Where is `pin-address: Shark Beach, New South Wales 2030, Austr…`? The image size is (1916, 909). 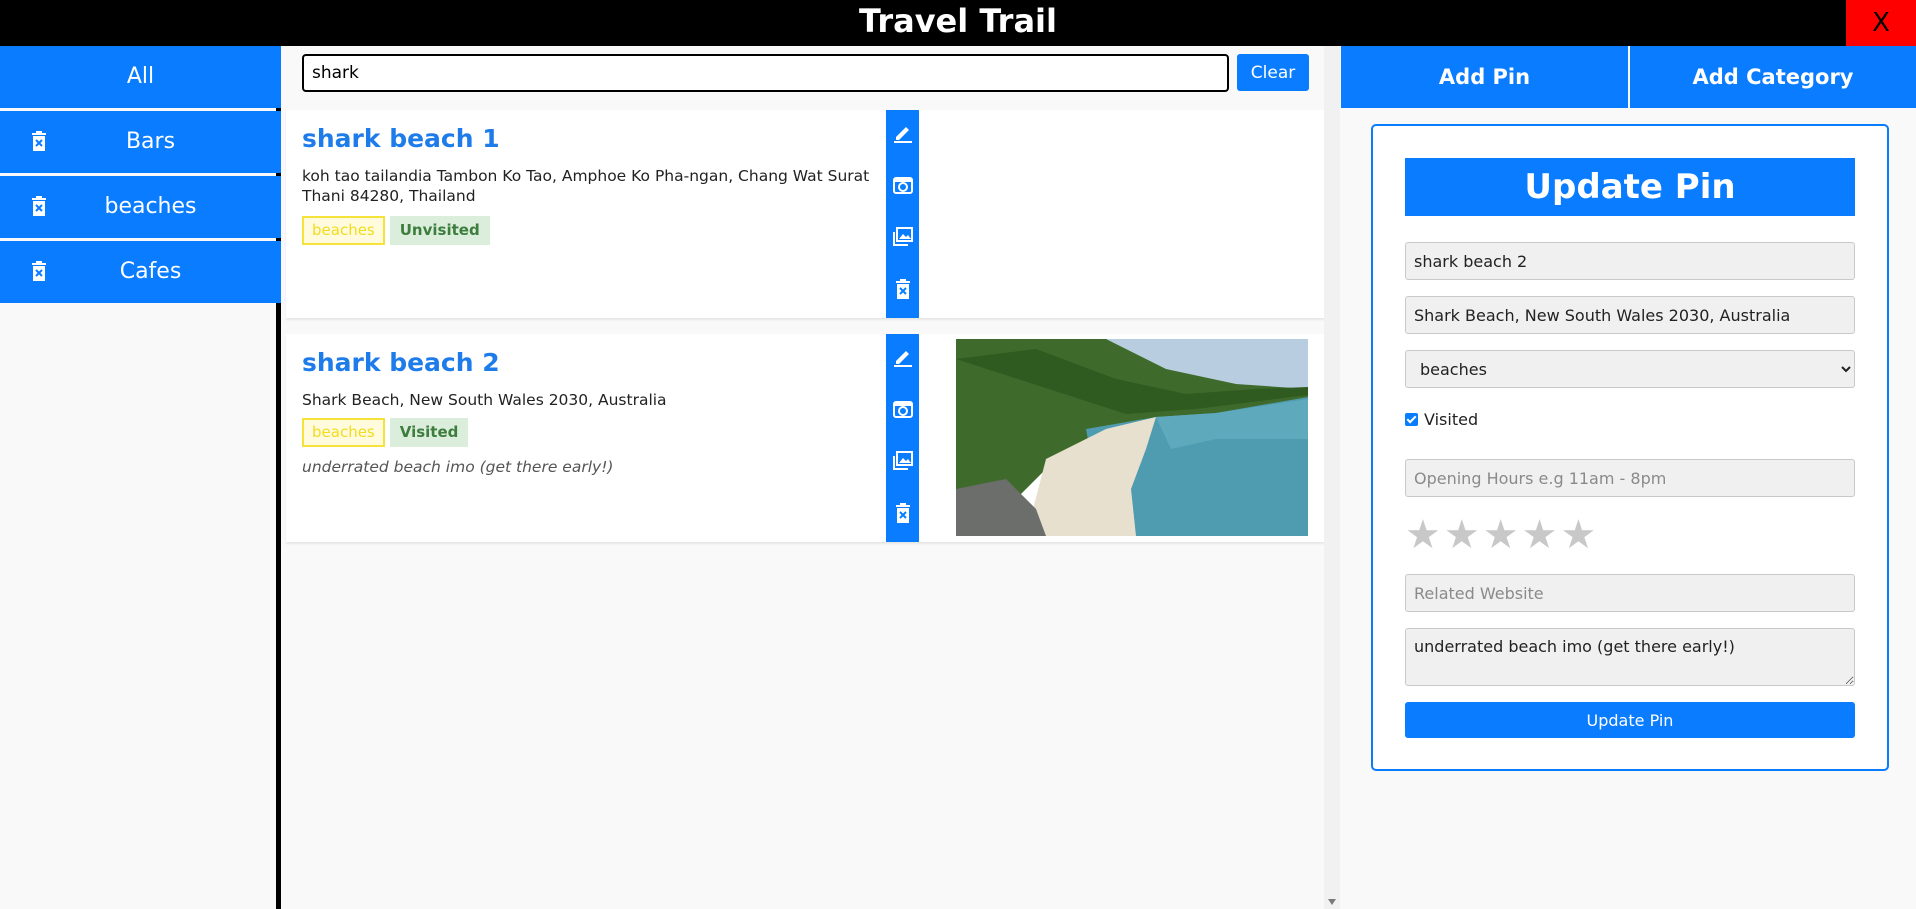
pin-address: Shark Beach, New South Wales 2030, Austr… is located at coordinates (484, 400).